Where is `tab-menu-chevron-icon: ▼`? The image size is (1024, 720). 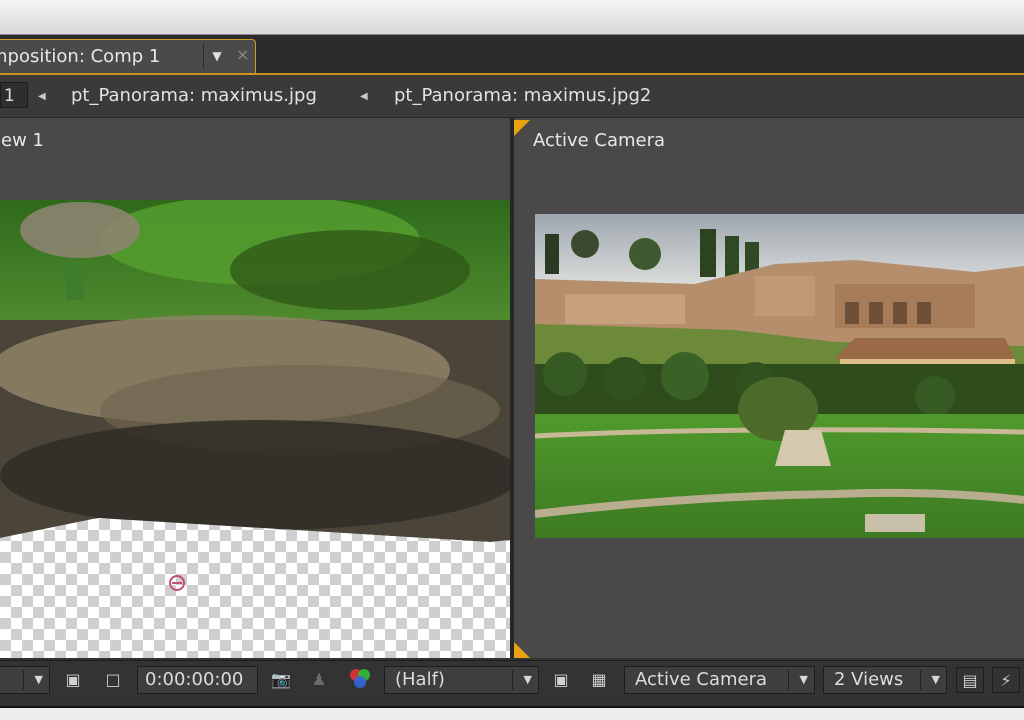 tab-menu-chevron-icon: ▼ is located at coordinates (216, 56).